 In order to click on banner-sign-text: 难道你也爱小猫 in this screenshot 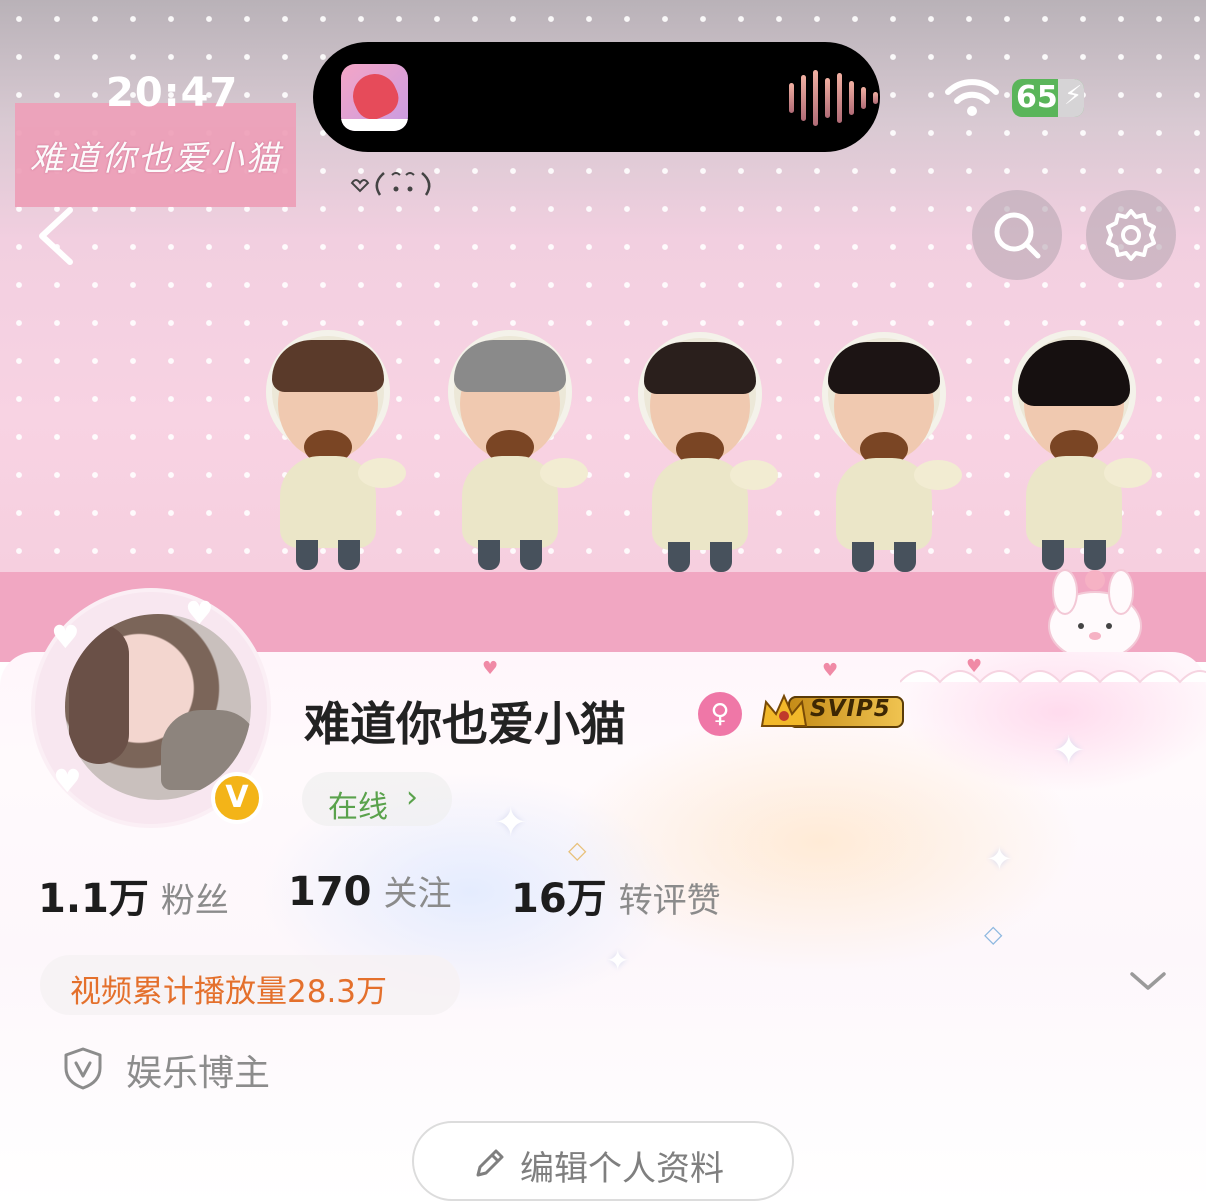, I will do `click(155, 158)`.